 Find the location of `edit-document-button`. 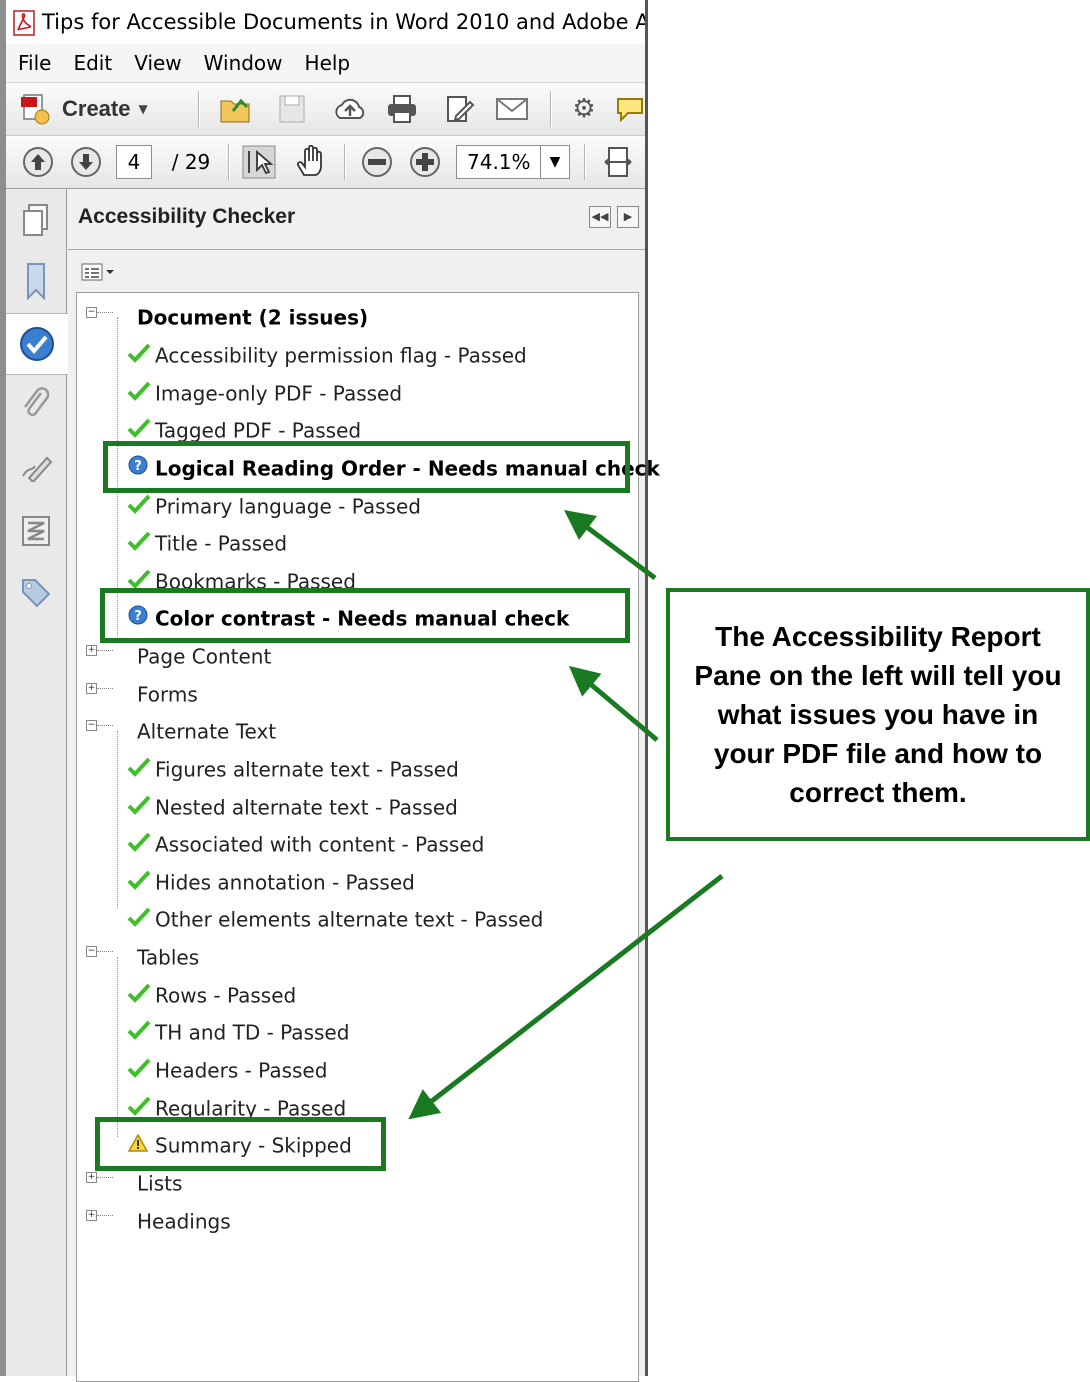

edit-document-button is located at coordinates (460, 109).